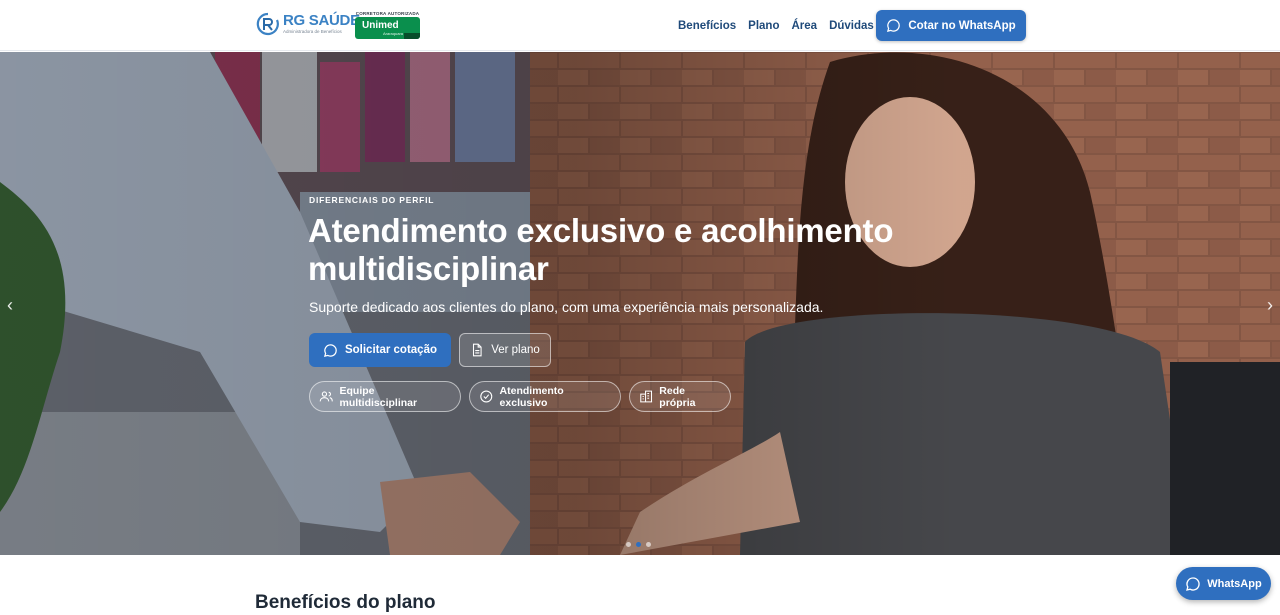 The width and height of the screenshot is (1280, 615). What do you see at coordinates (10, 305) in the screenshot?
I see `carousel-prev-icon: ‹` at bounding box center [10, 305].